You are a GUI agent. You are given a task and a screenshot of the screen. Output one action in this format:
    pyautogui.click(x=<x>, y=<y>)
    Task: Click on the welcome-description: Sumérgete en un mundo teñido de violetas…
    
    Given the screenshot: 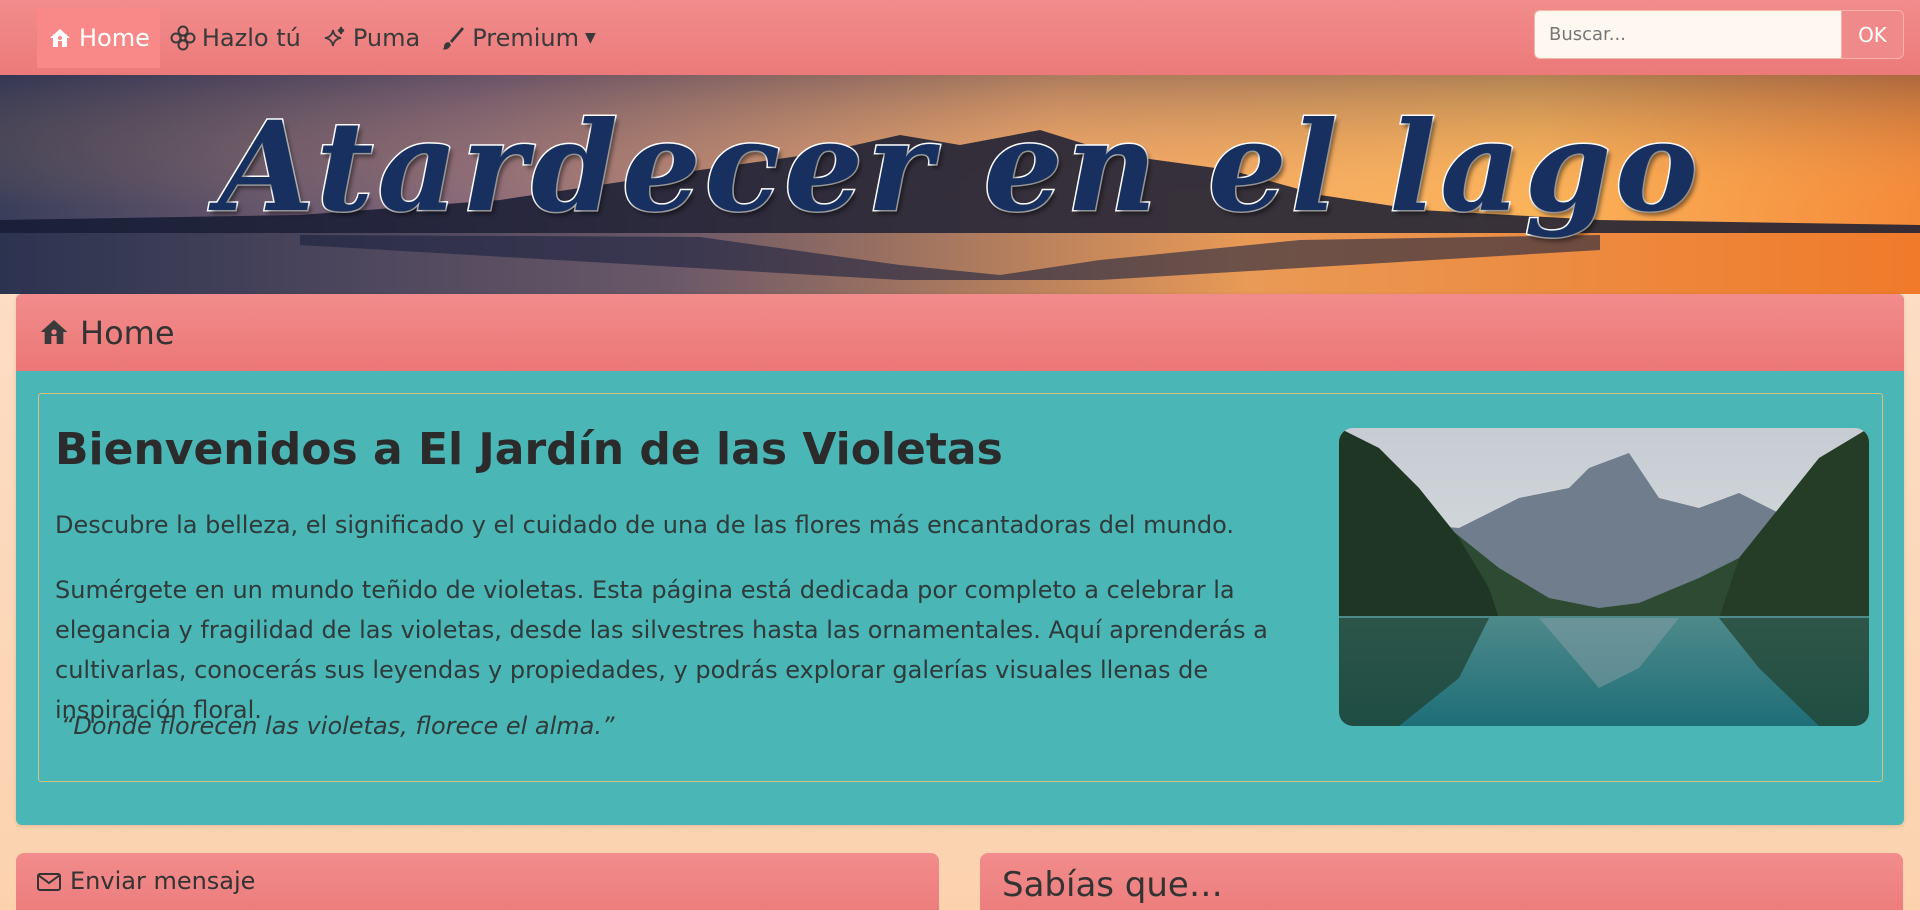 What is the action you would take?
    pyautogui.click(x=661, y=650)
    